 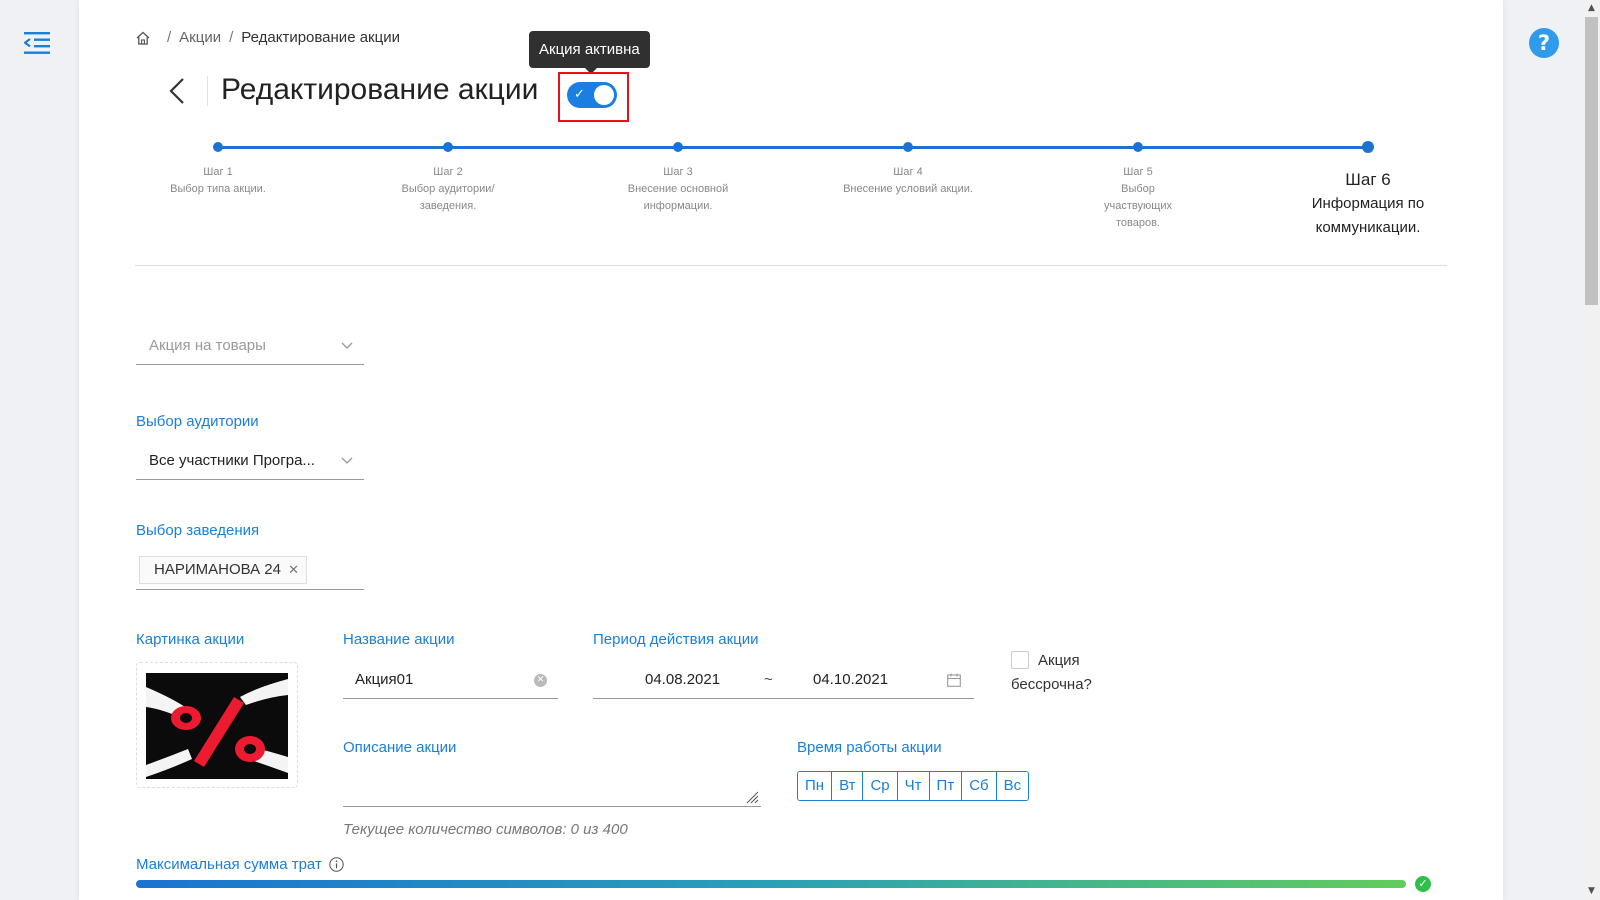 I want to click on establishment-chip: НАРИМАНОВА 24 ✕, so click(x=223, y=570).